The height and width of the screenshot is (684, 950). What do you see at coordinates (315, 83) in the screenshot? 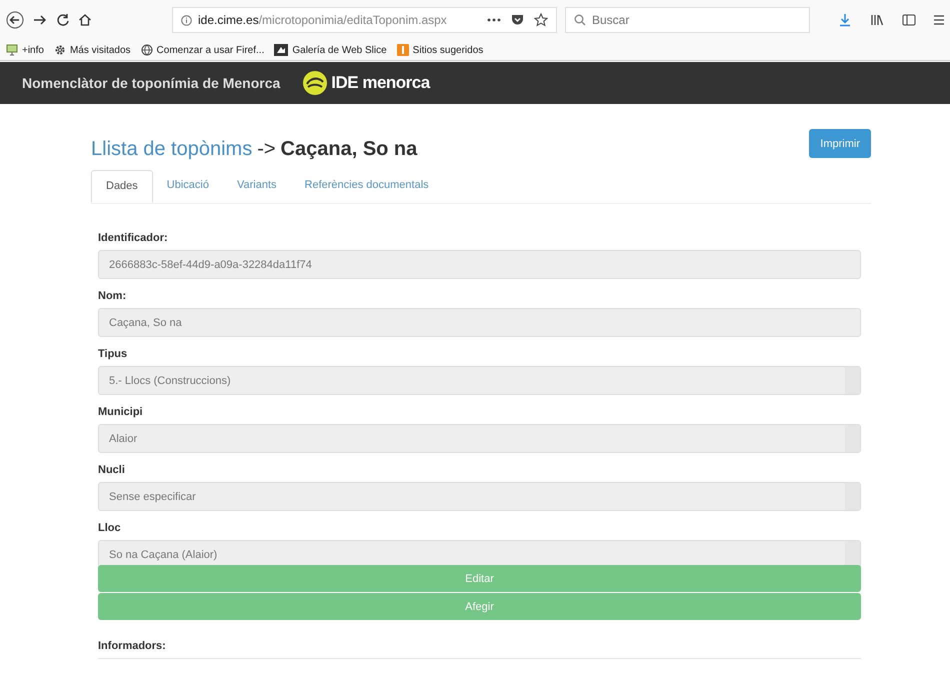
I see `logo-icon` at bounding box center [315, 83].